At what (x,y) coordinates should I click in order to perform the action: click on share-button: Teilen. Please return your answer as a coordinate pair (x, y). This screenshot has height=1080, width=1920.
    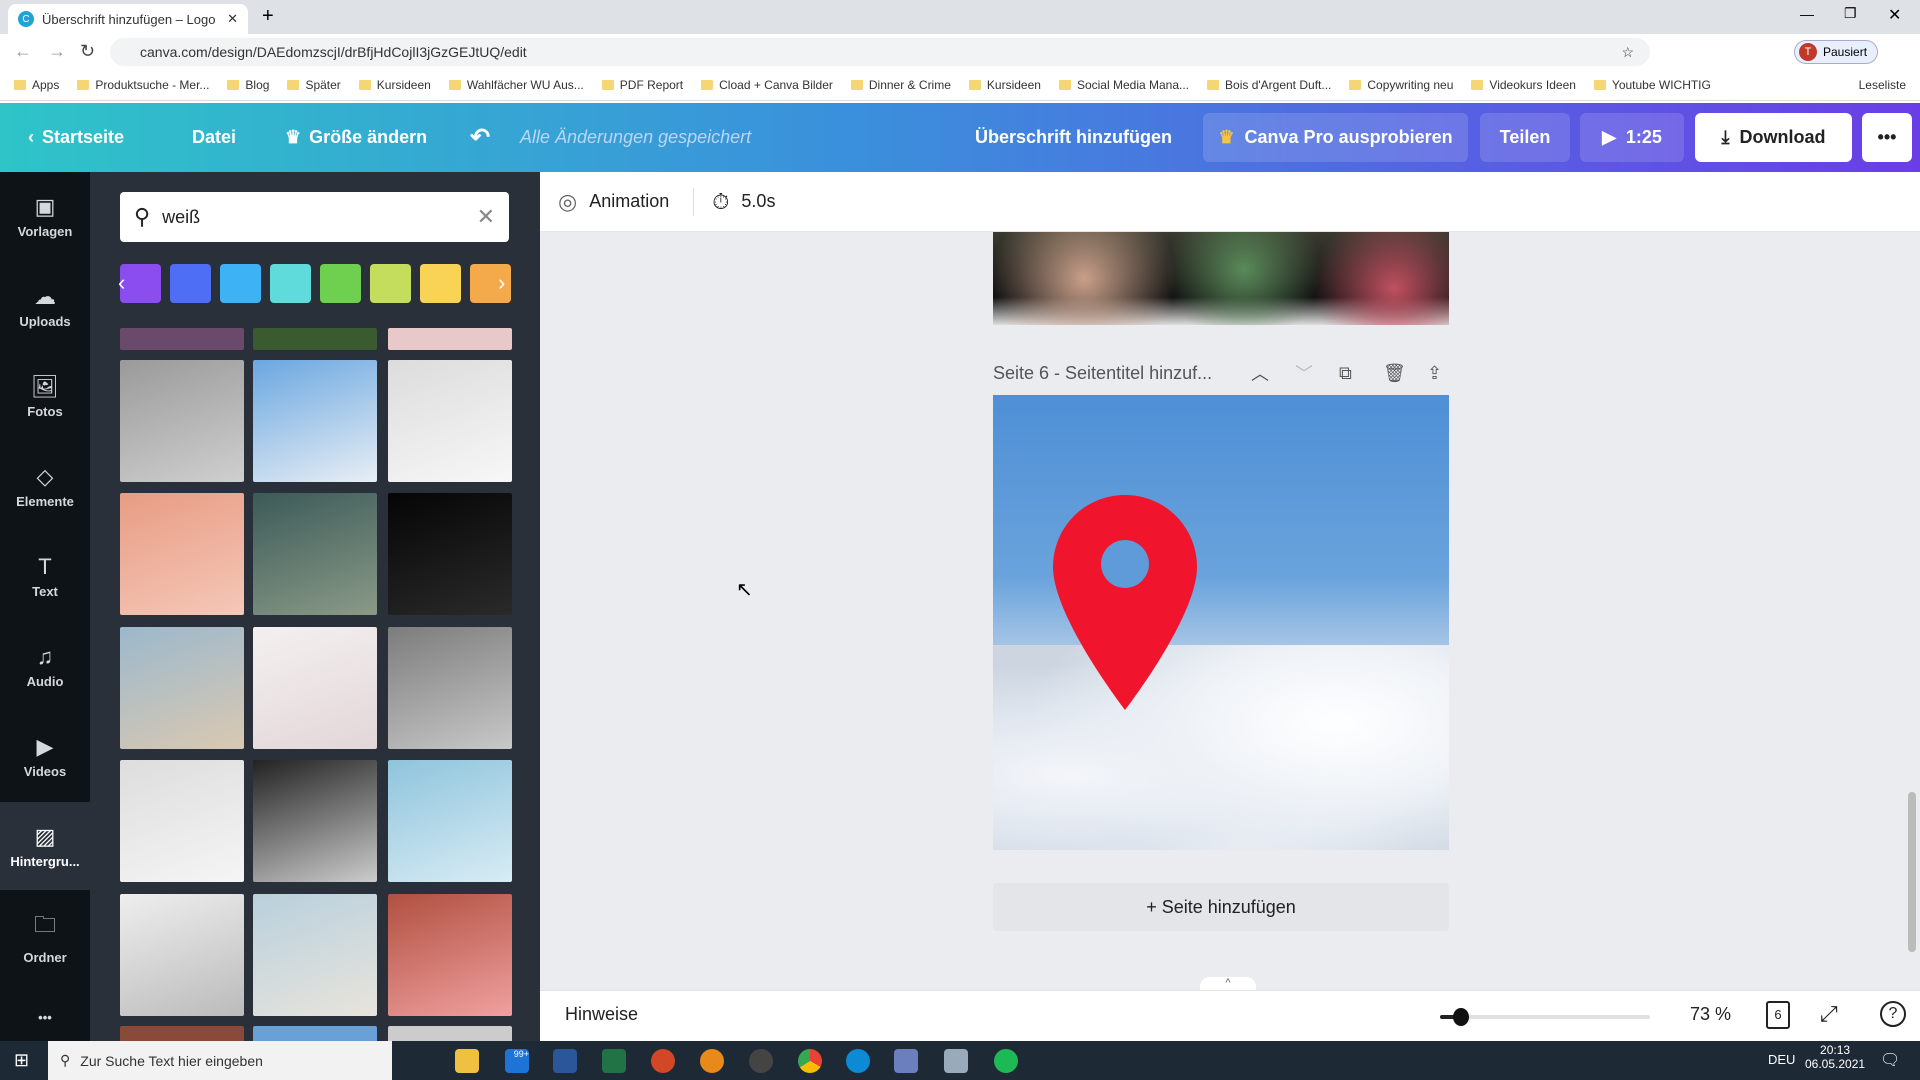
    Looking at the image, I should click on (1525, 137).